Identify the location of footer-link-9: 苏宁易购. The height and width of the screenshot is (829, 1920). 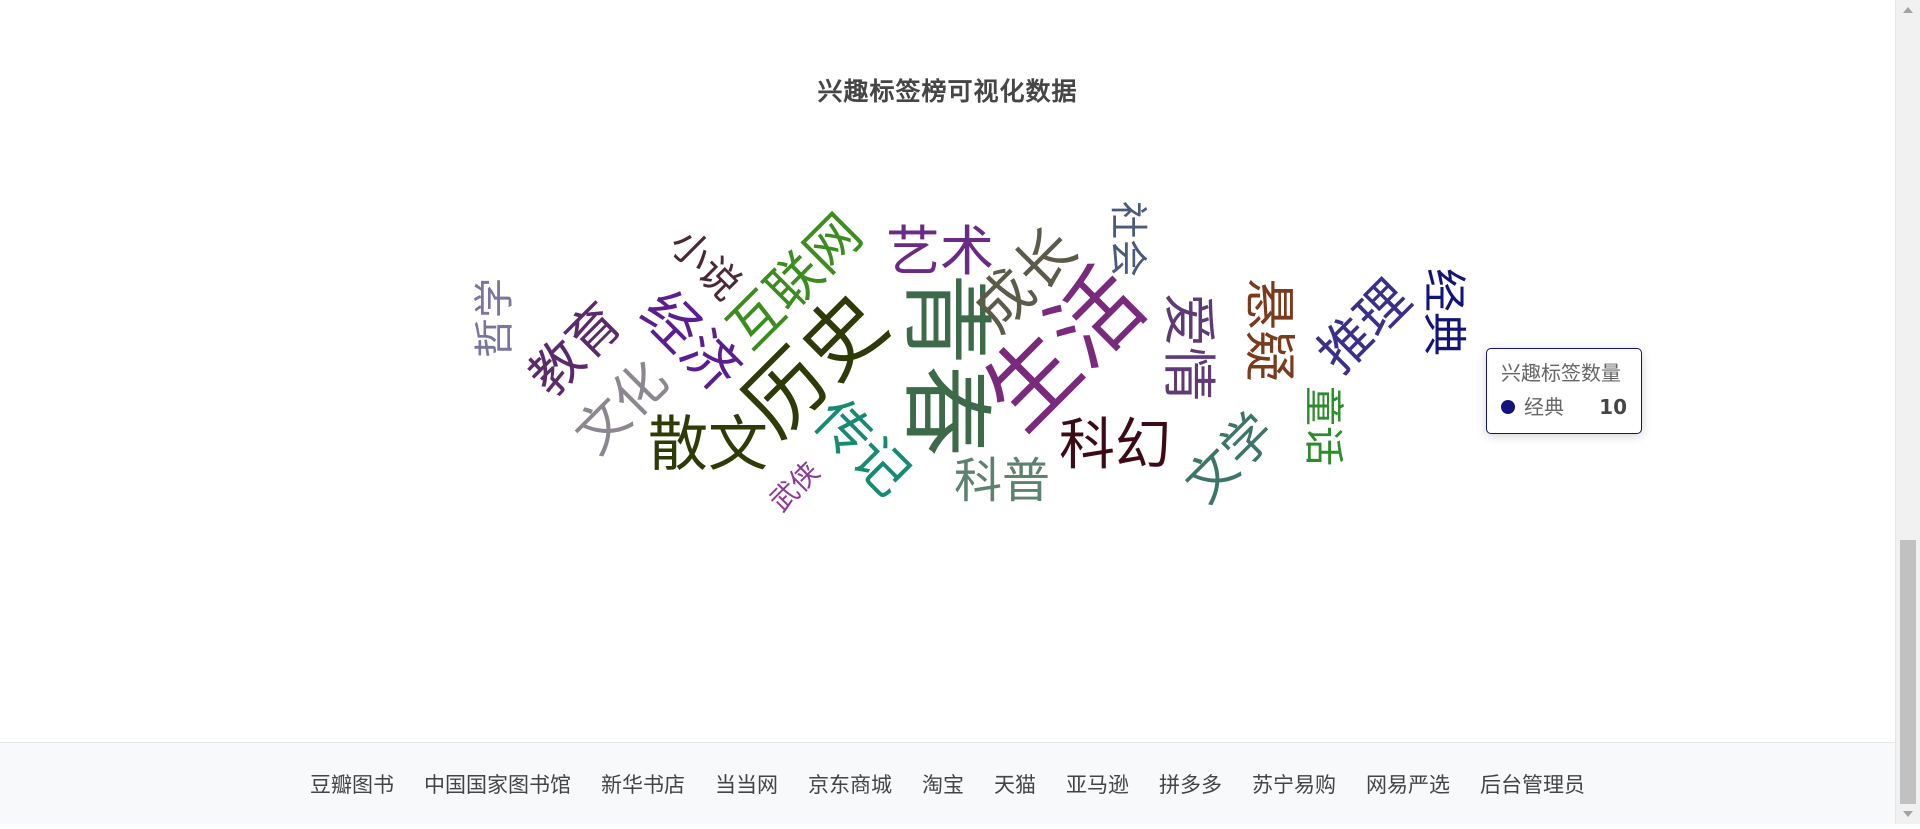
(1294, 784).